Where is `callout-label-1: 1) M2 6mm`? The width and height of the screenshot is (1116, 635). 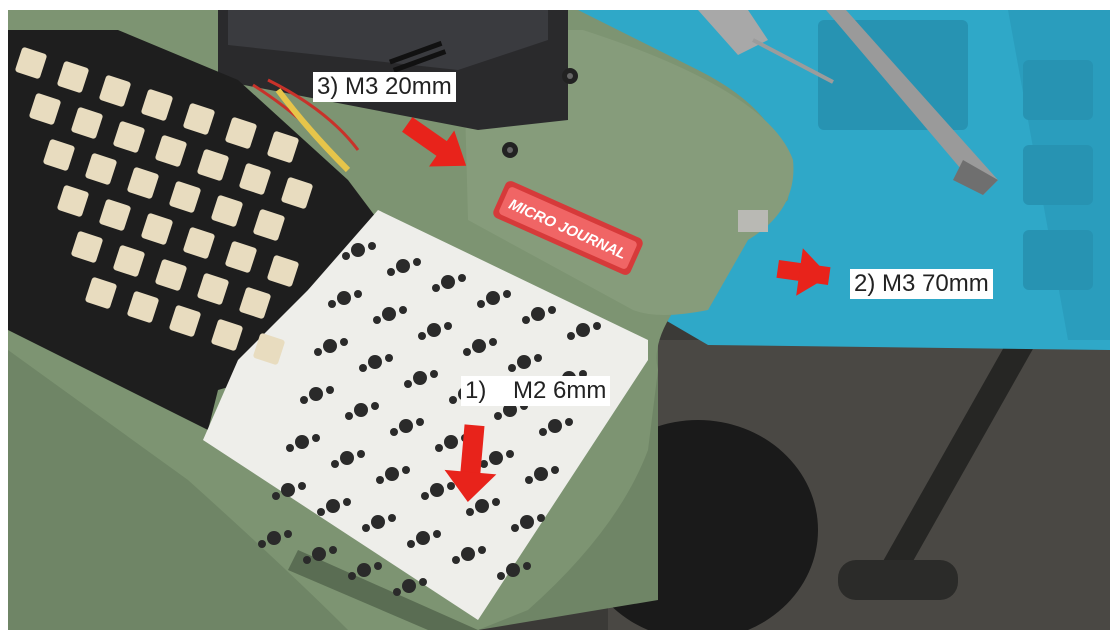 callout-label-1: 1) M2 6mm is located at coordinates (536, 391).